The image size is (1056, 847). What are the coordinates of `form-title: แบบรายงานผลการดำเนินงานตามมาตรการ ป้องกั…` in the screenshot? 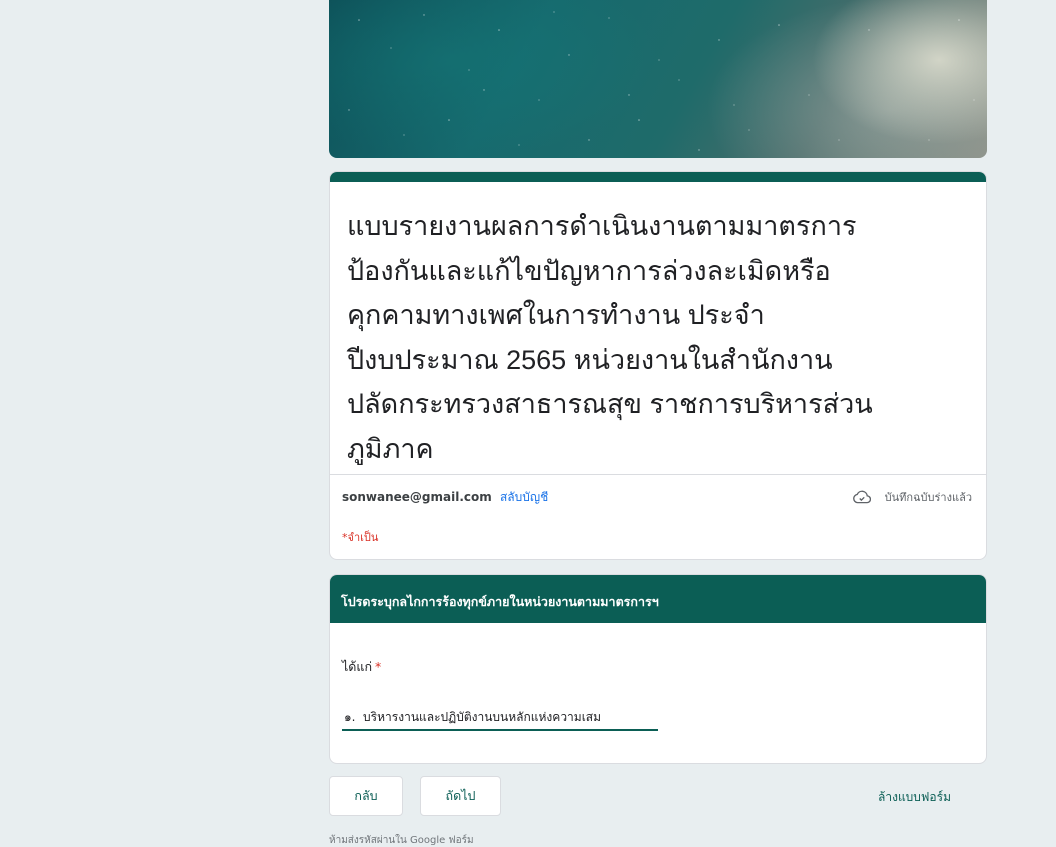 It's located at (610, 337).